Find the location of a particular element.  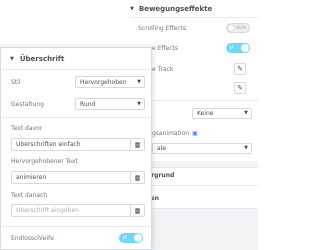

highlighted-text-label: Hervorgehobener Text is located at coordinates (44, 161).